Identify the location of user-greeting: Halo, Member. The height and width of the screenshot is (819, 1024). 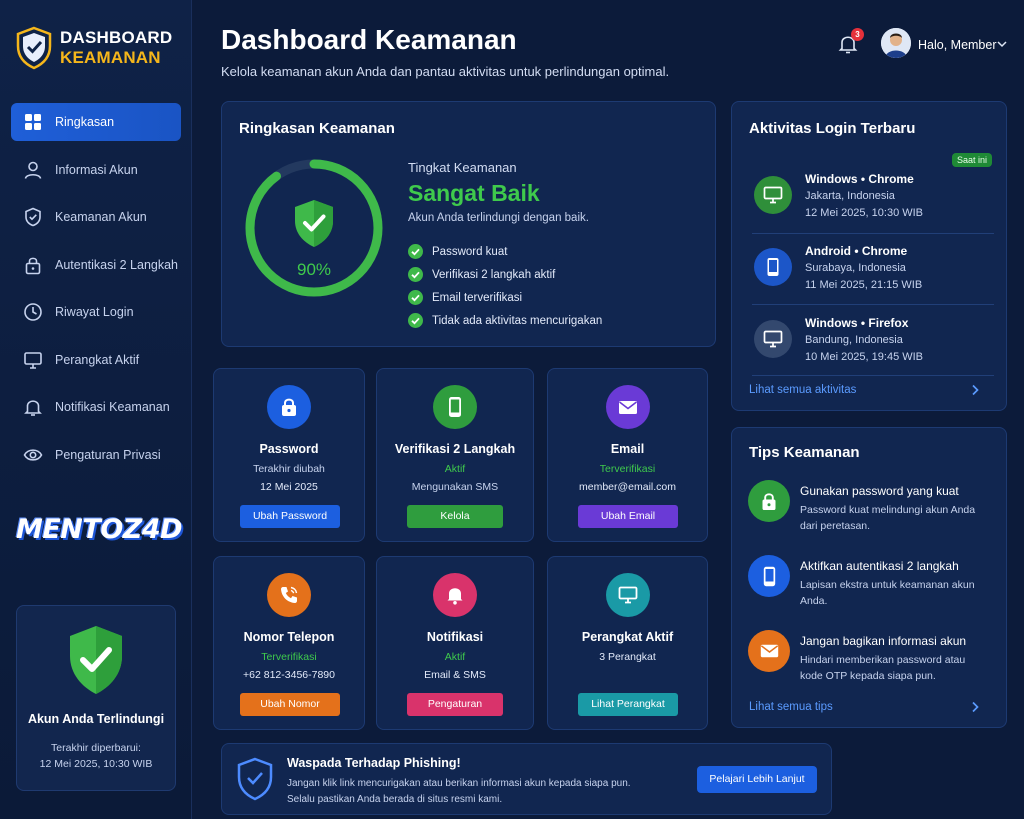
(957, 45).